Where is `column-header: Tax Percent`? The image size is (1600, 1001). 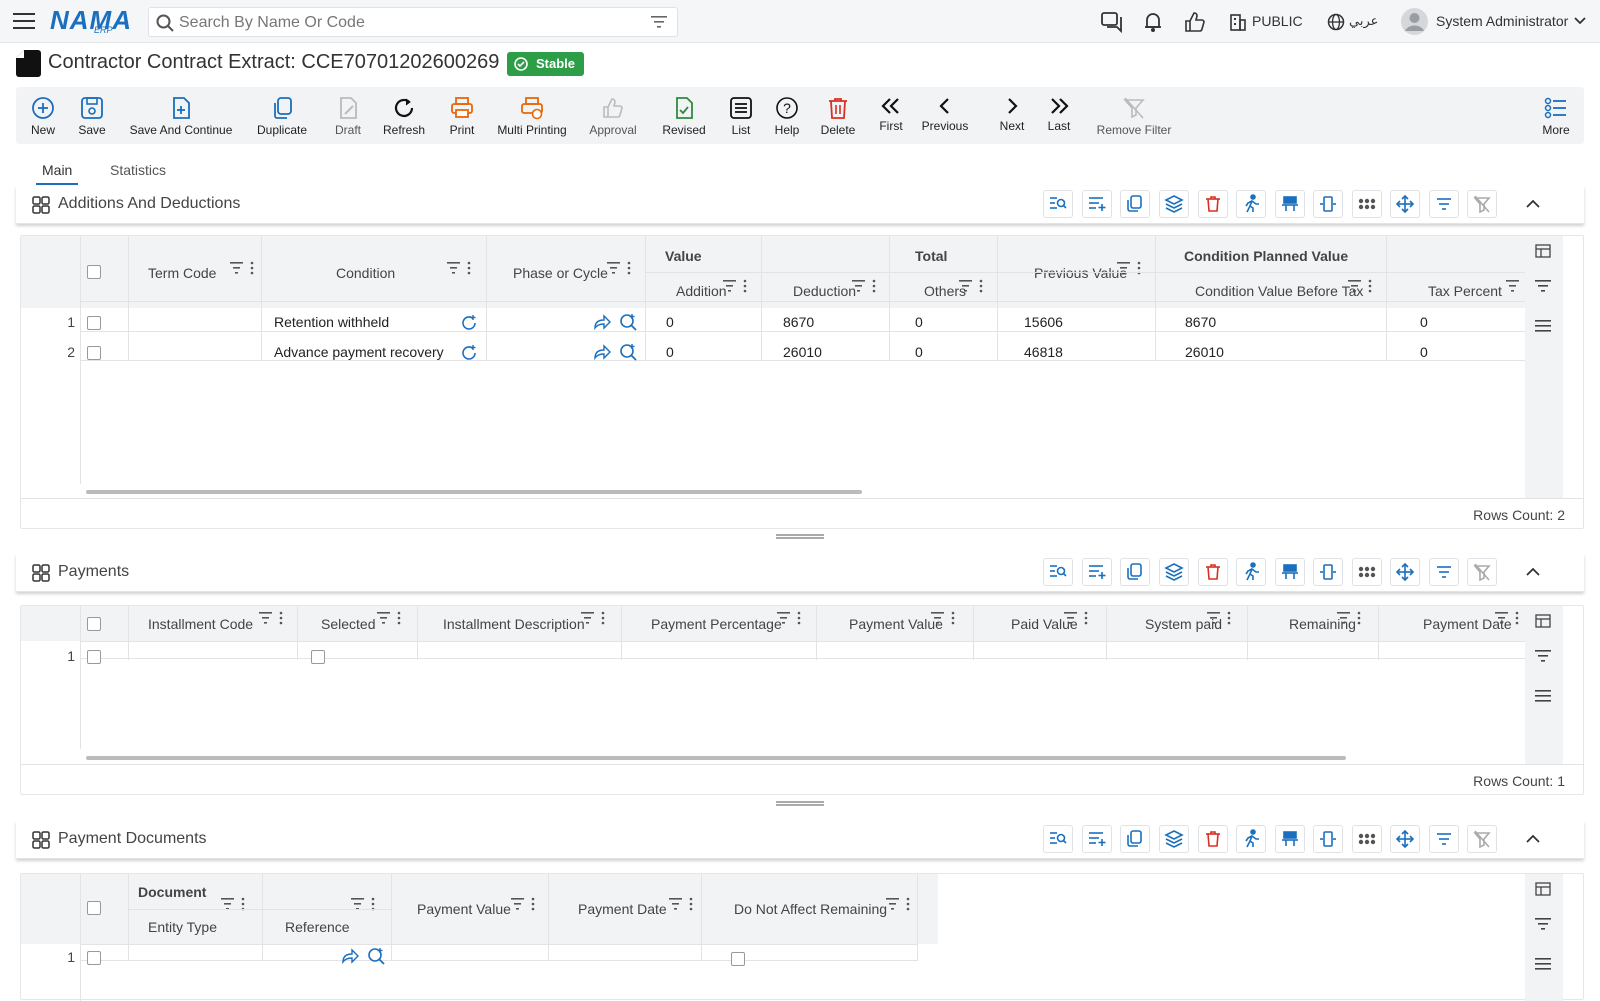 column-header: Tax Percent is located at coordinates (1465, 291).